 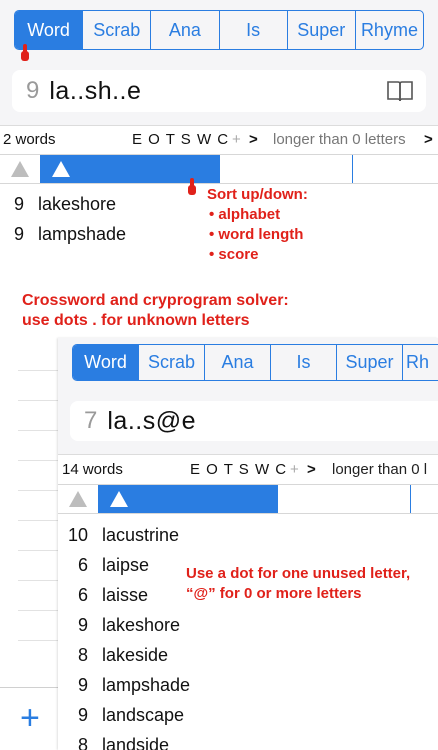 What do you see at coordinates (245, 214) in the screenshot?
I see `sort-item: • alphabet` at bounding box center [245, 214].